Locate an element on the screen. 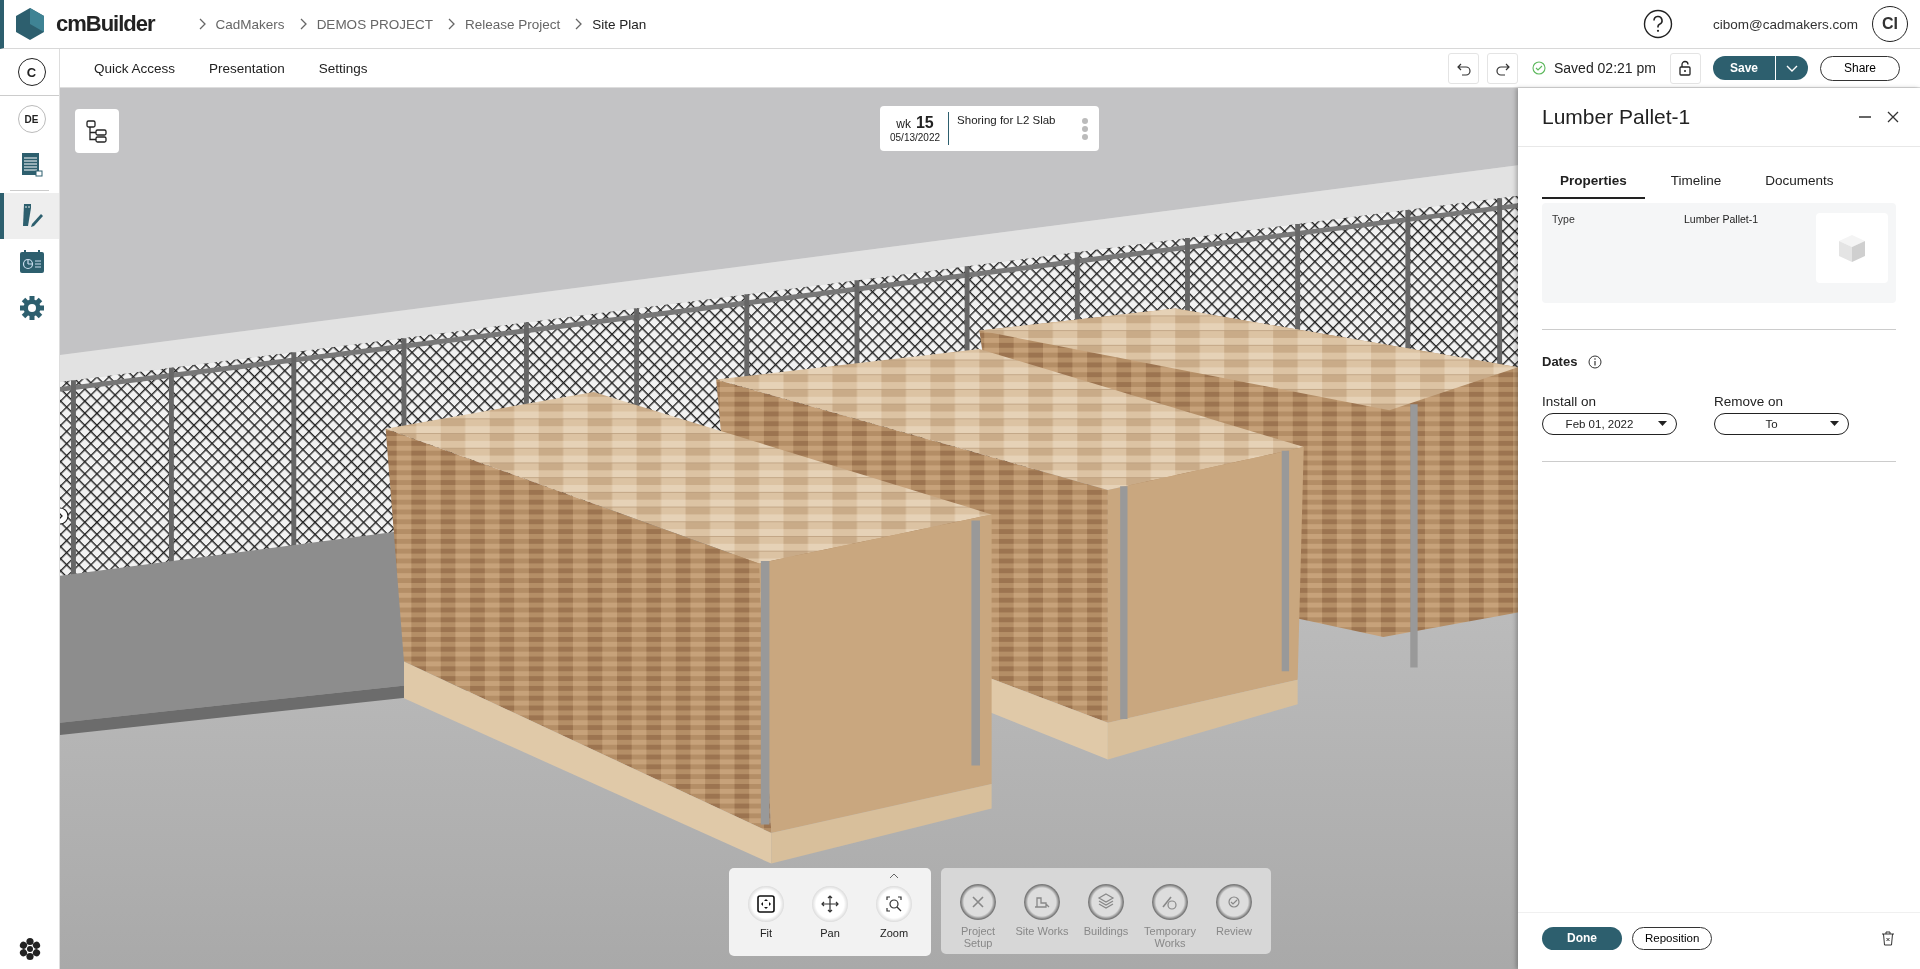  menu-item: Quick Access is located at coordinates (135, 68).